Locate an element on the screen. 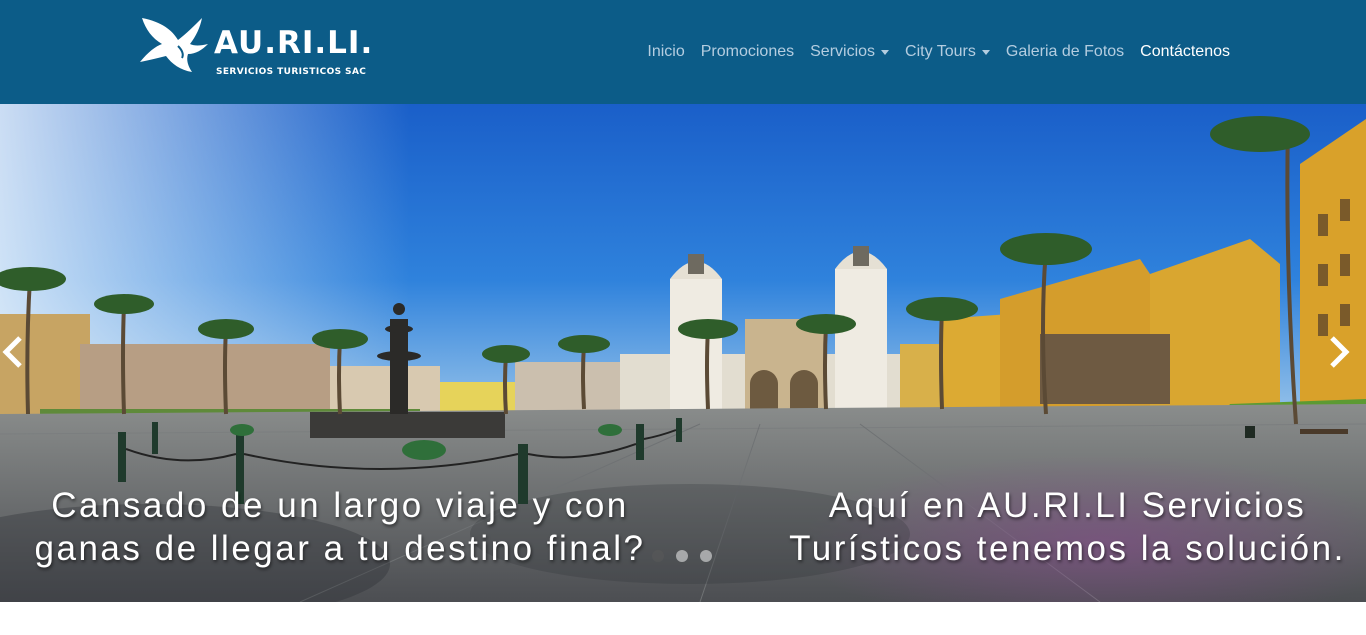  nav-item-contactenos: Contáctenos is located at coordinates (1185, 52).